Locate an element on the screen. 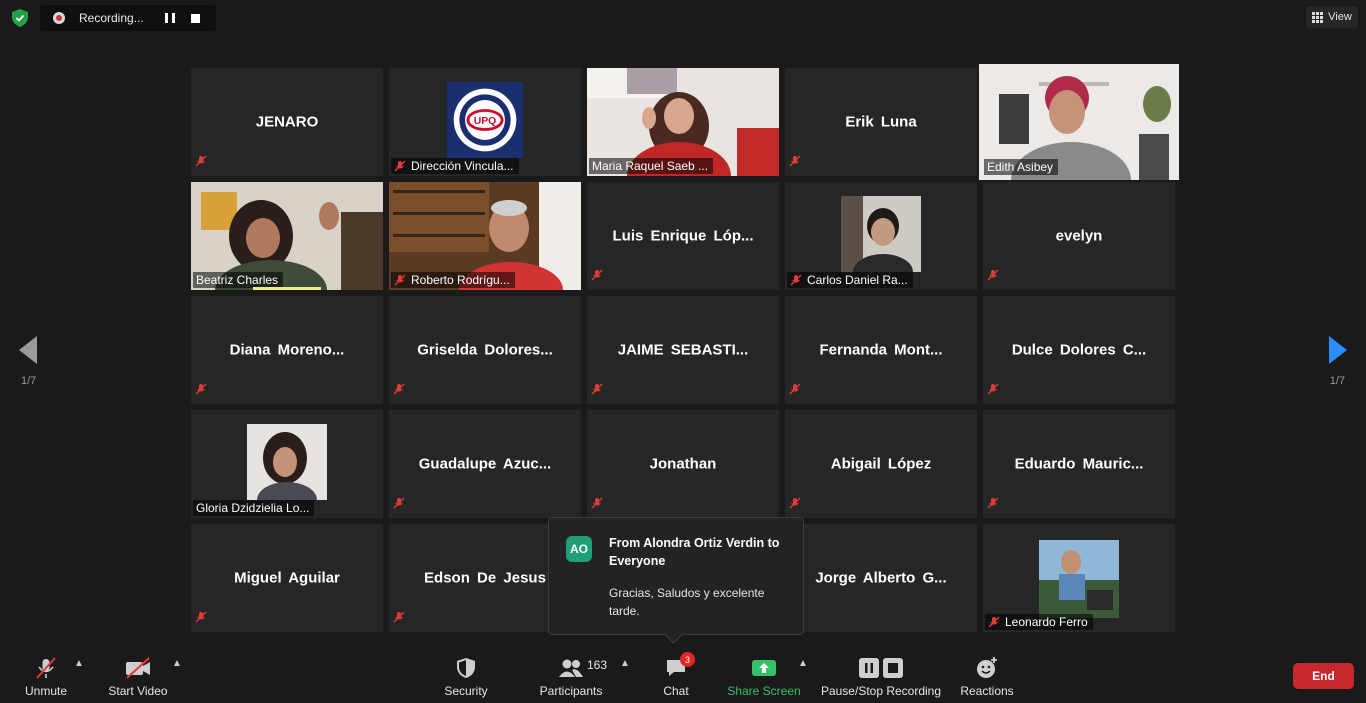 Image resolution: width=1366 pixels, height=703 pixels. logo-text: UPQ is located at coordinates (485, 121).